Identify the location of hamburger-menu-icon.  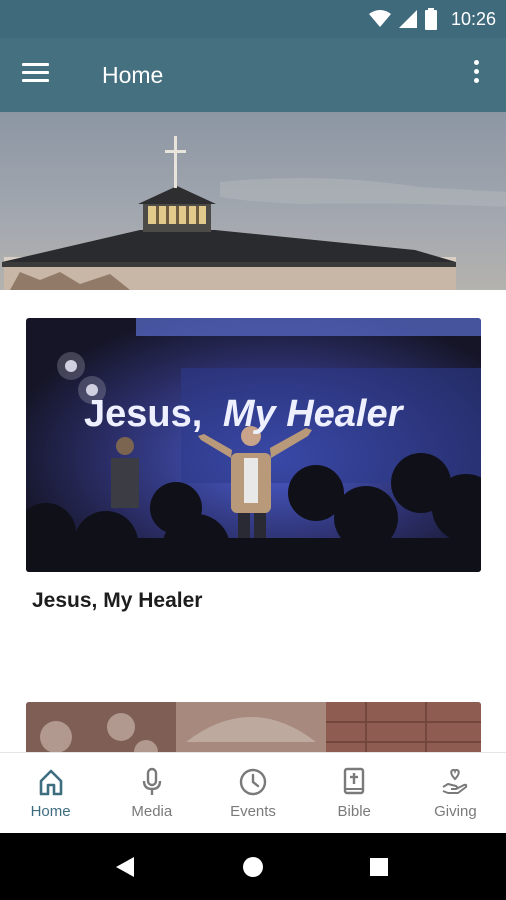
(40, 75).